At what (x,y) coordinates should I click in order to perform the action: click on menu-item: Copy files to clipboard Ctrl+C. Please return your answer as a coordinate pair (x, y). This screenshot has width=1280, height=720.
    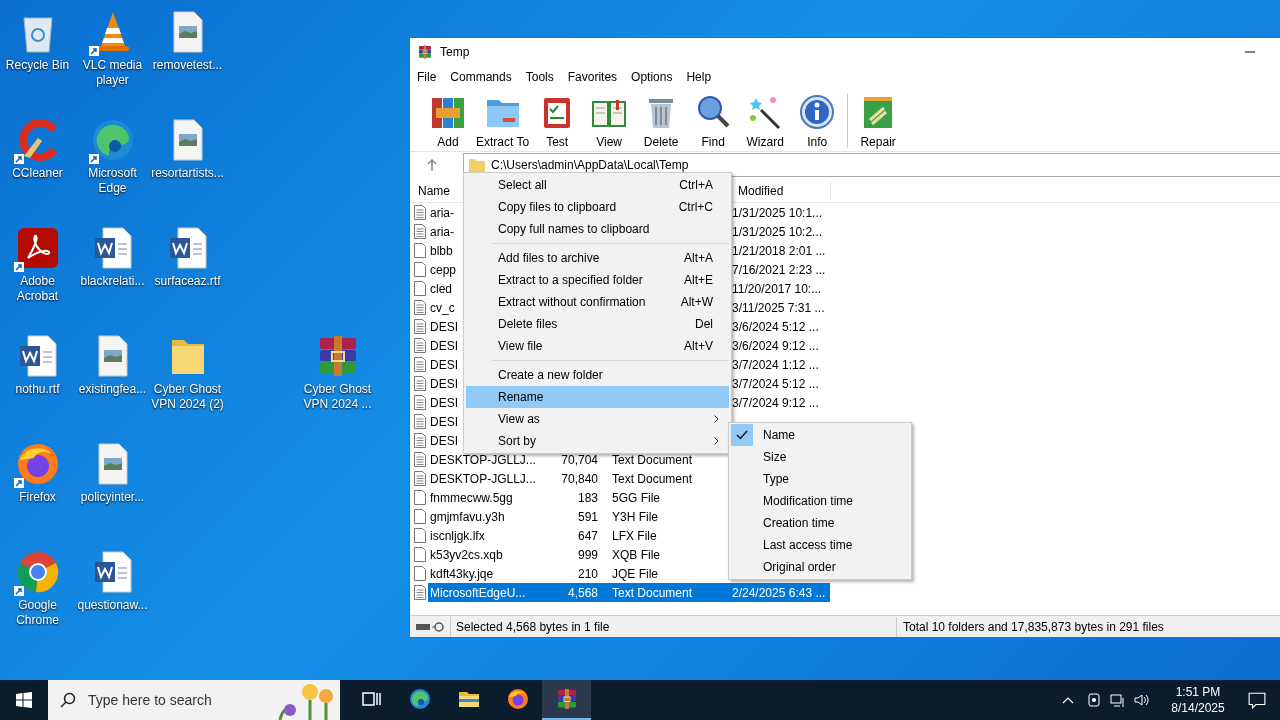
    Looking at the image, I should click on (597, 207).